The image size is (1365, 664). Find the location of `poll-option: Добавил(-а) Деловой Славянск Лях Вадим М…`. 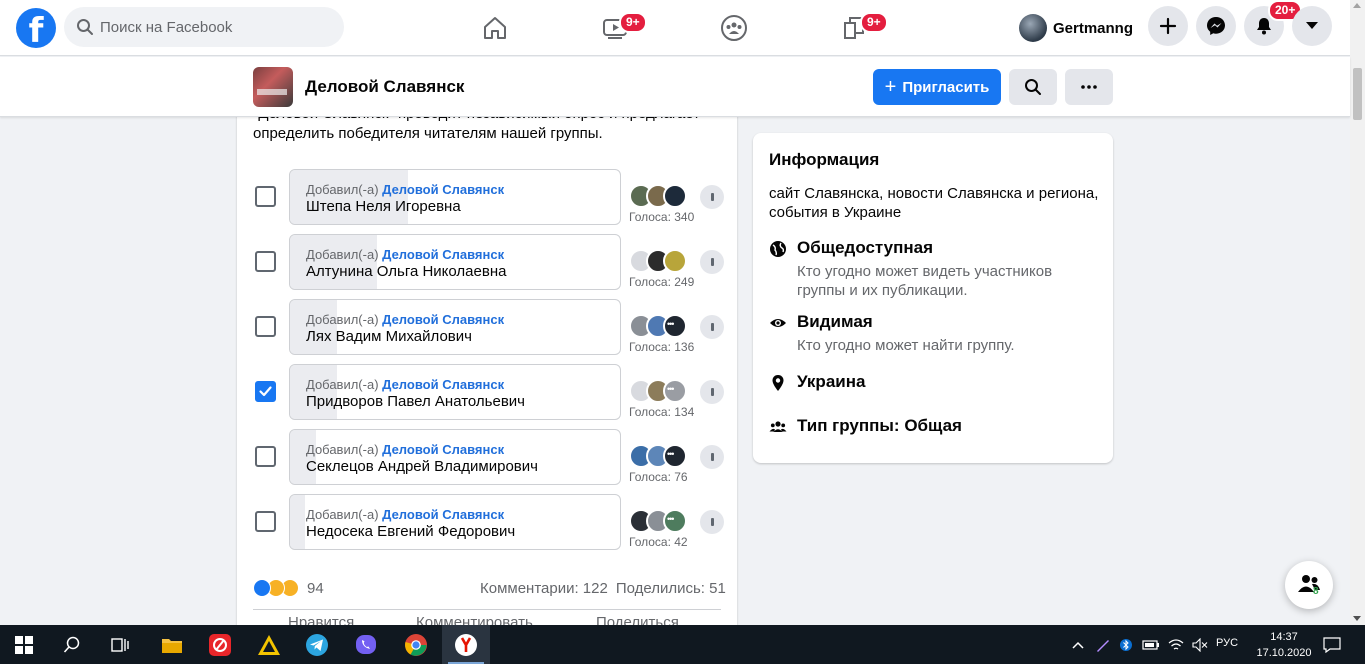

poll-option: Добавил(-а) Деловой Славянск Лях Вадим М… is located at coordinates (493, 327).